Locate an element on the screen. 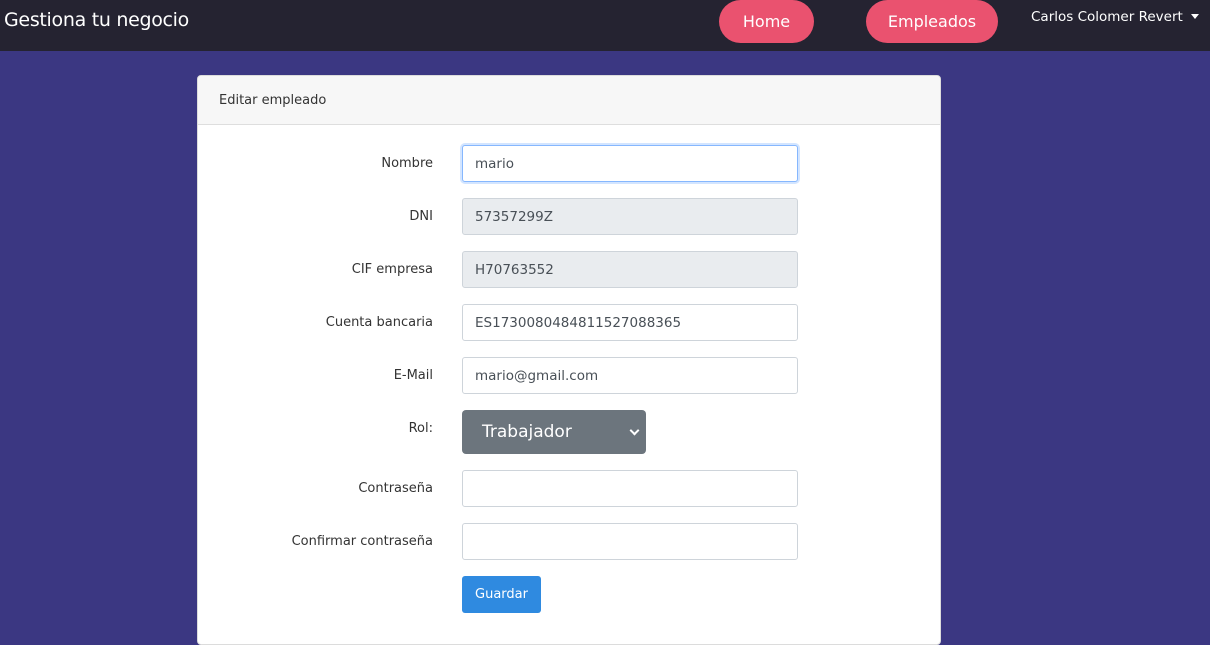 The height and width of the screenshot is (645, 1210). email-input is located at coordinates (630, 375).